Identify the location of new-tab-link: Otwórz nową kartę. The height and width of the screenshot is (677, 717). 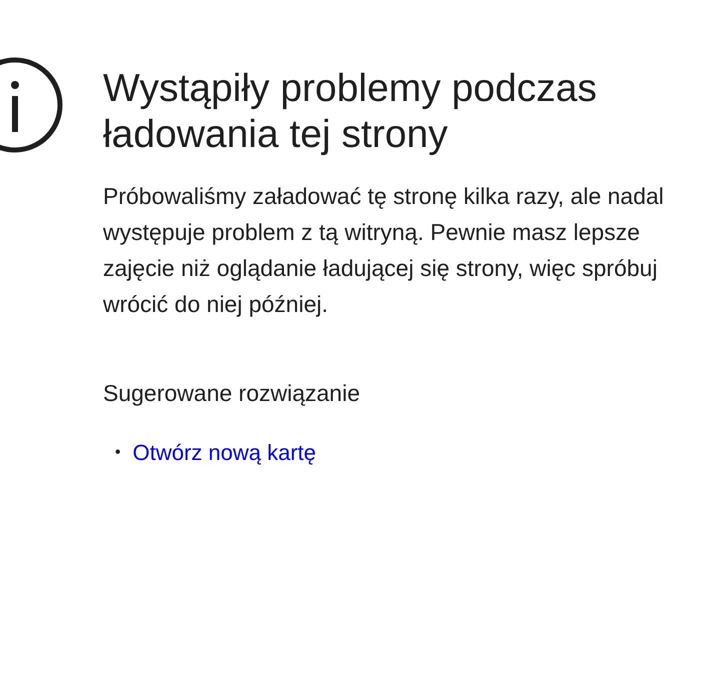
(224, 453).